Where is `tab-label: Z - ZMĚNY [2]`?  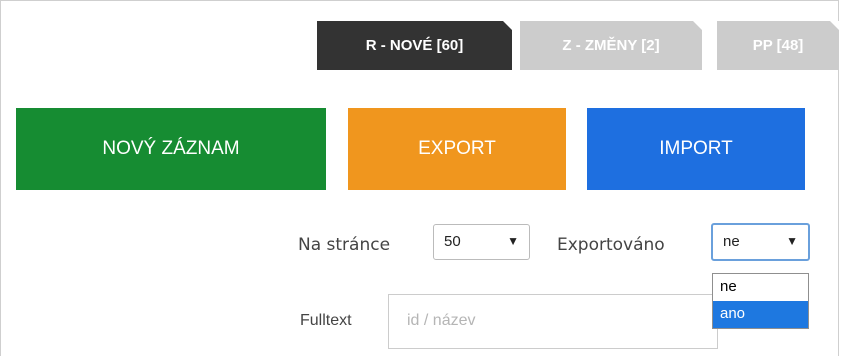 tab-label: Z - ZMĚNY [2] is located at coordinates (611, 45).